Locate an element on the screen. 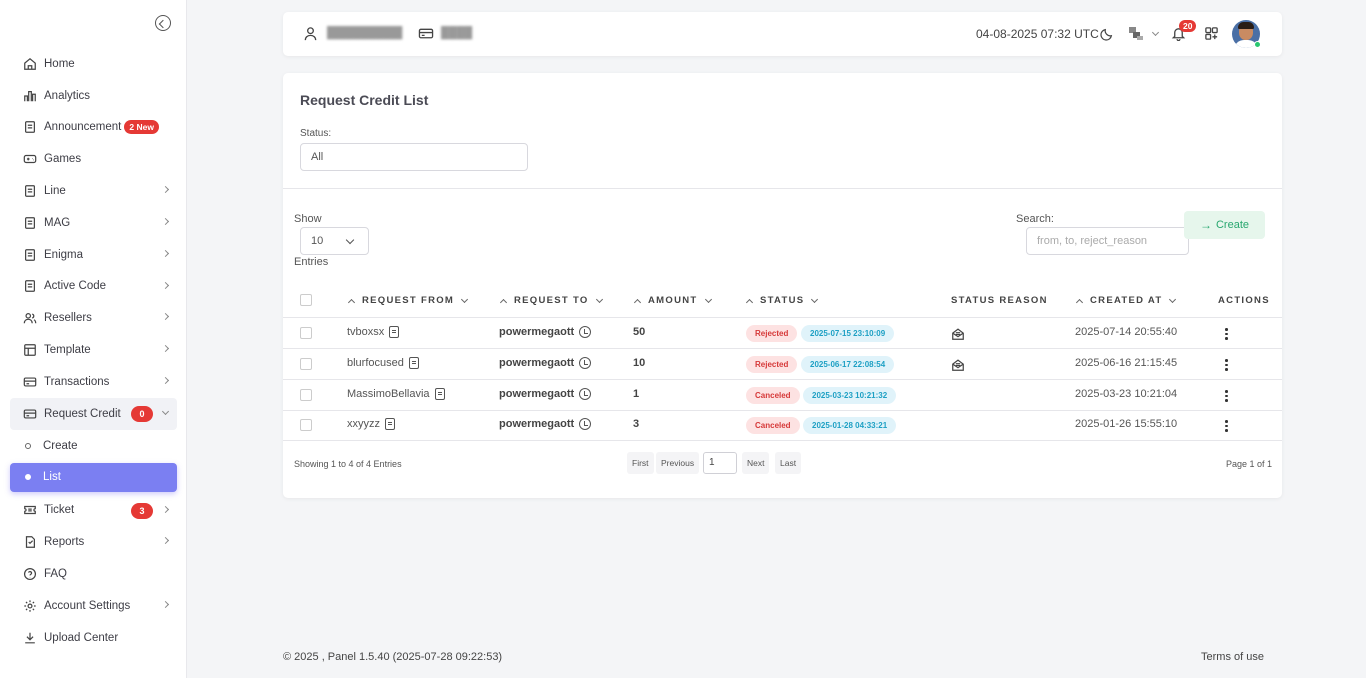  entries-per-page-select: 10 is located at coordinates (334, 241).